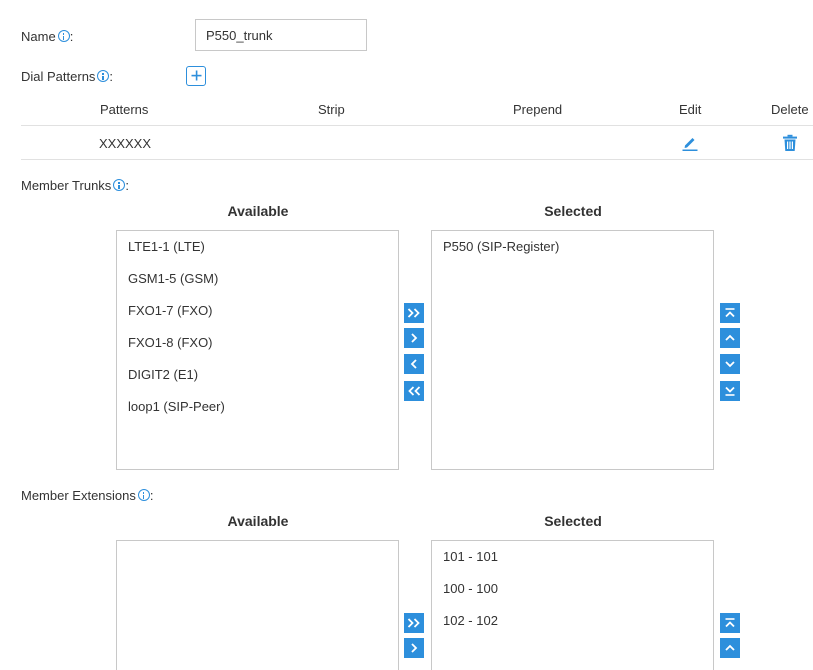 The image size is (813, 670). Describe the element at coordinates (257, 407) in the screenshot. I see `list-item: loop1 (SIP-Peer)` at that location.